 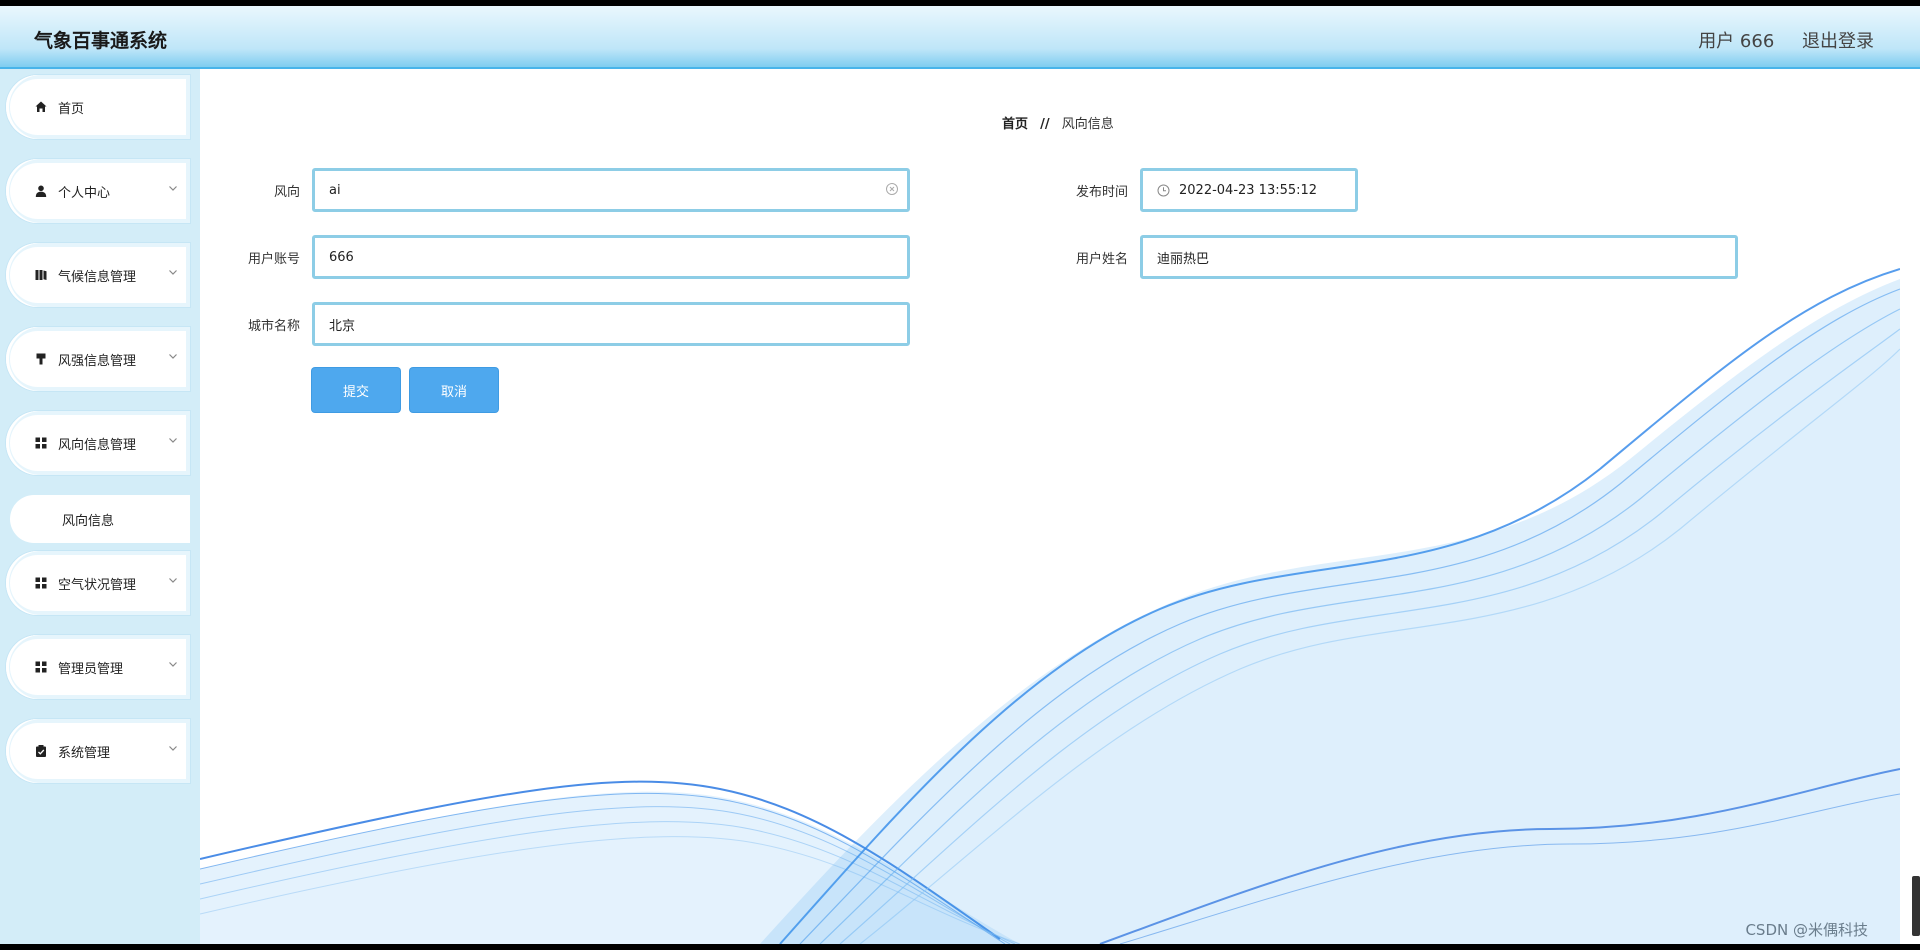 I want to click on sidebar-item-wind-direction: 风向信息管理, so click(x=98, y=443).